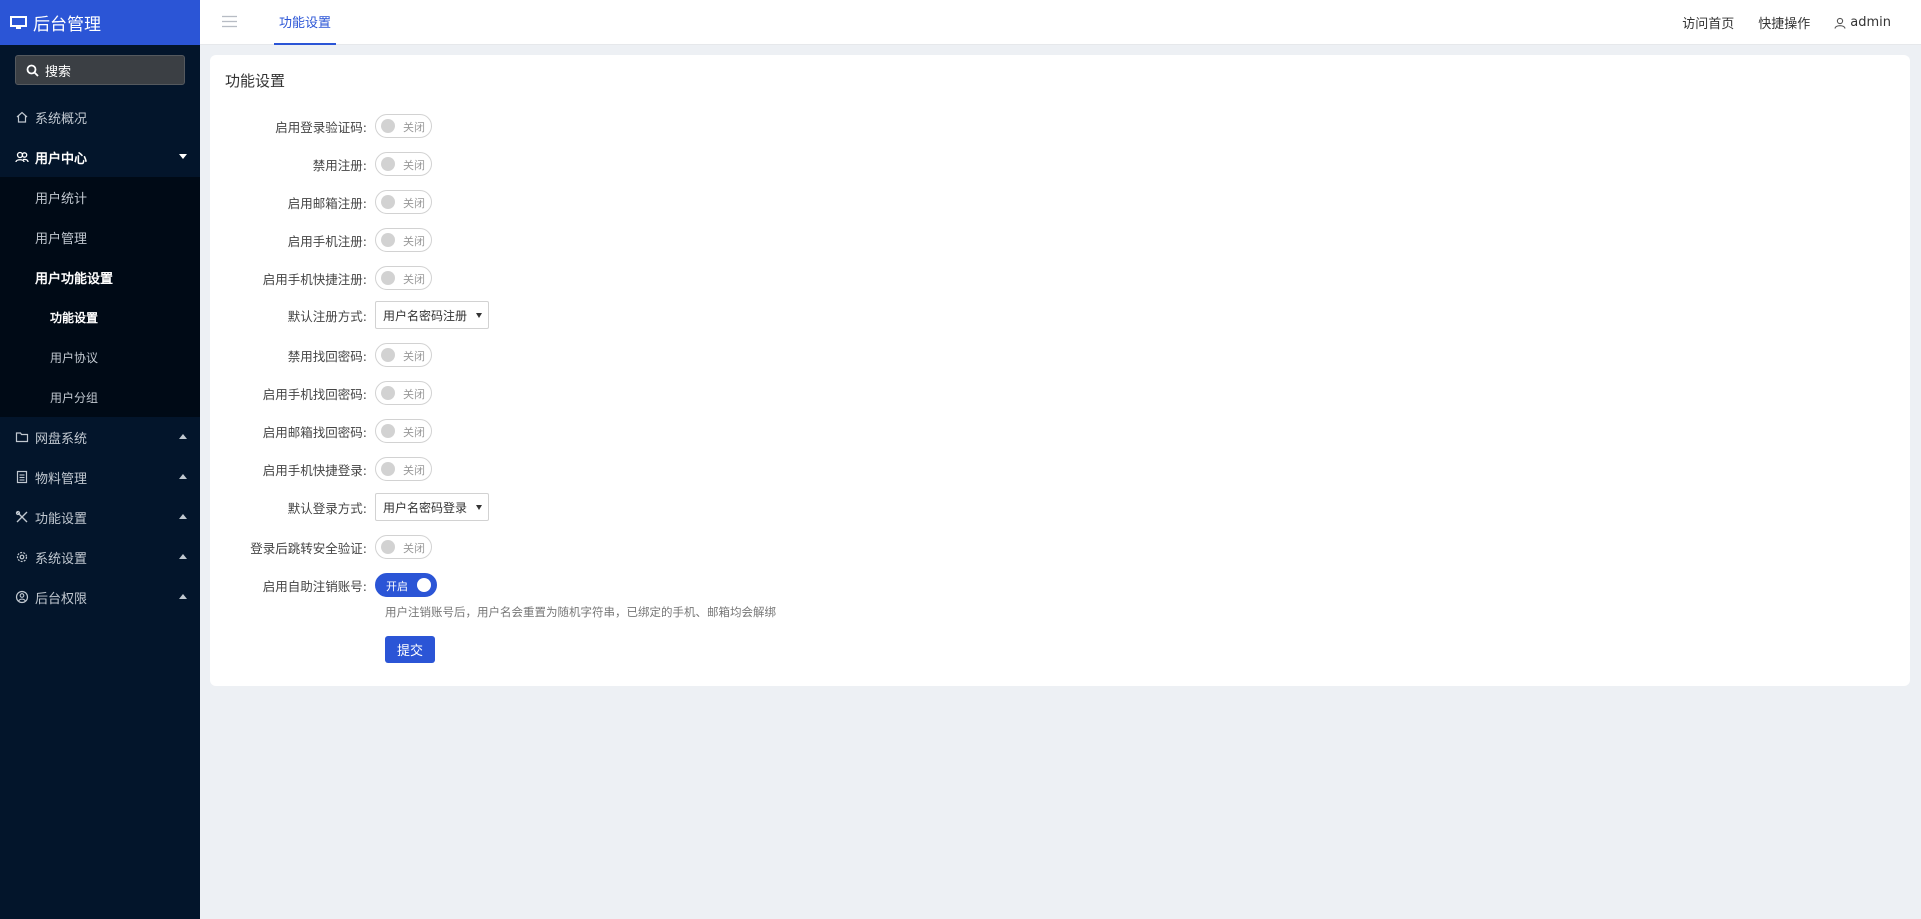 Image resolution: width=1921 pixels, height=919 pixels. What do you see at coordinates (100, 397) in the screenshot?
I see `sidebar-item-user-groups: 用户分组` at bounding box center [100, 397].